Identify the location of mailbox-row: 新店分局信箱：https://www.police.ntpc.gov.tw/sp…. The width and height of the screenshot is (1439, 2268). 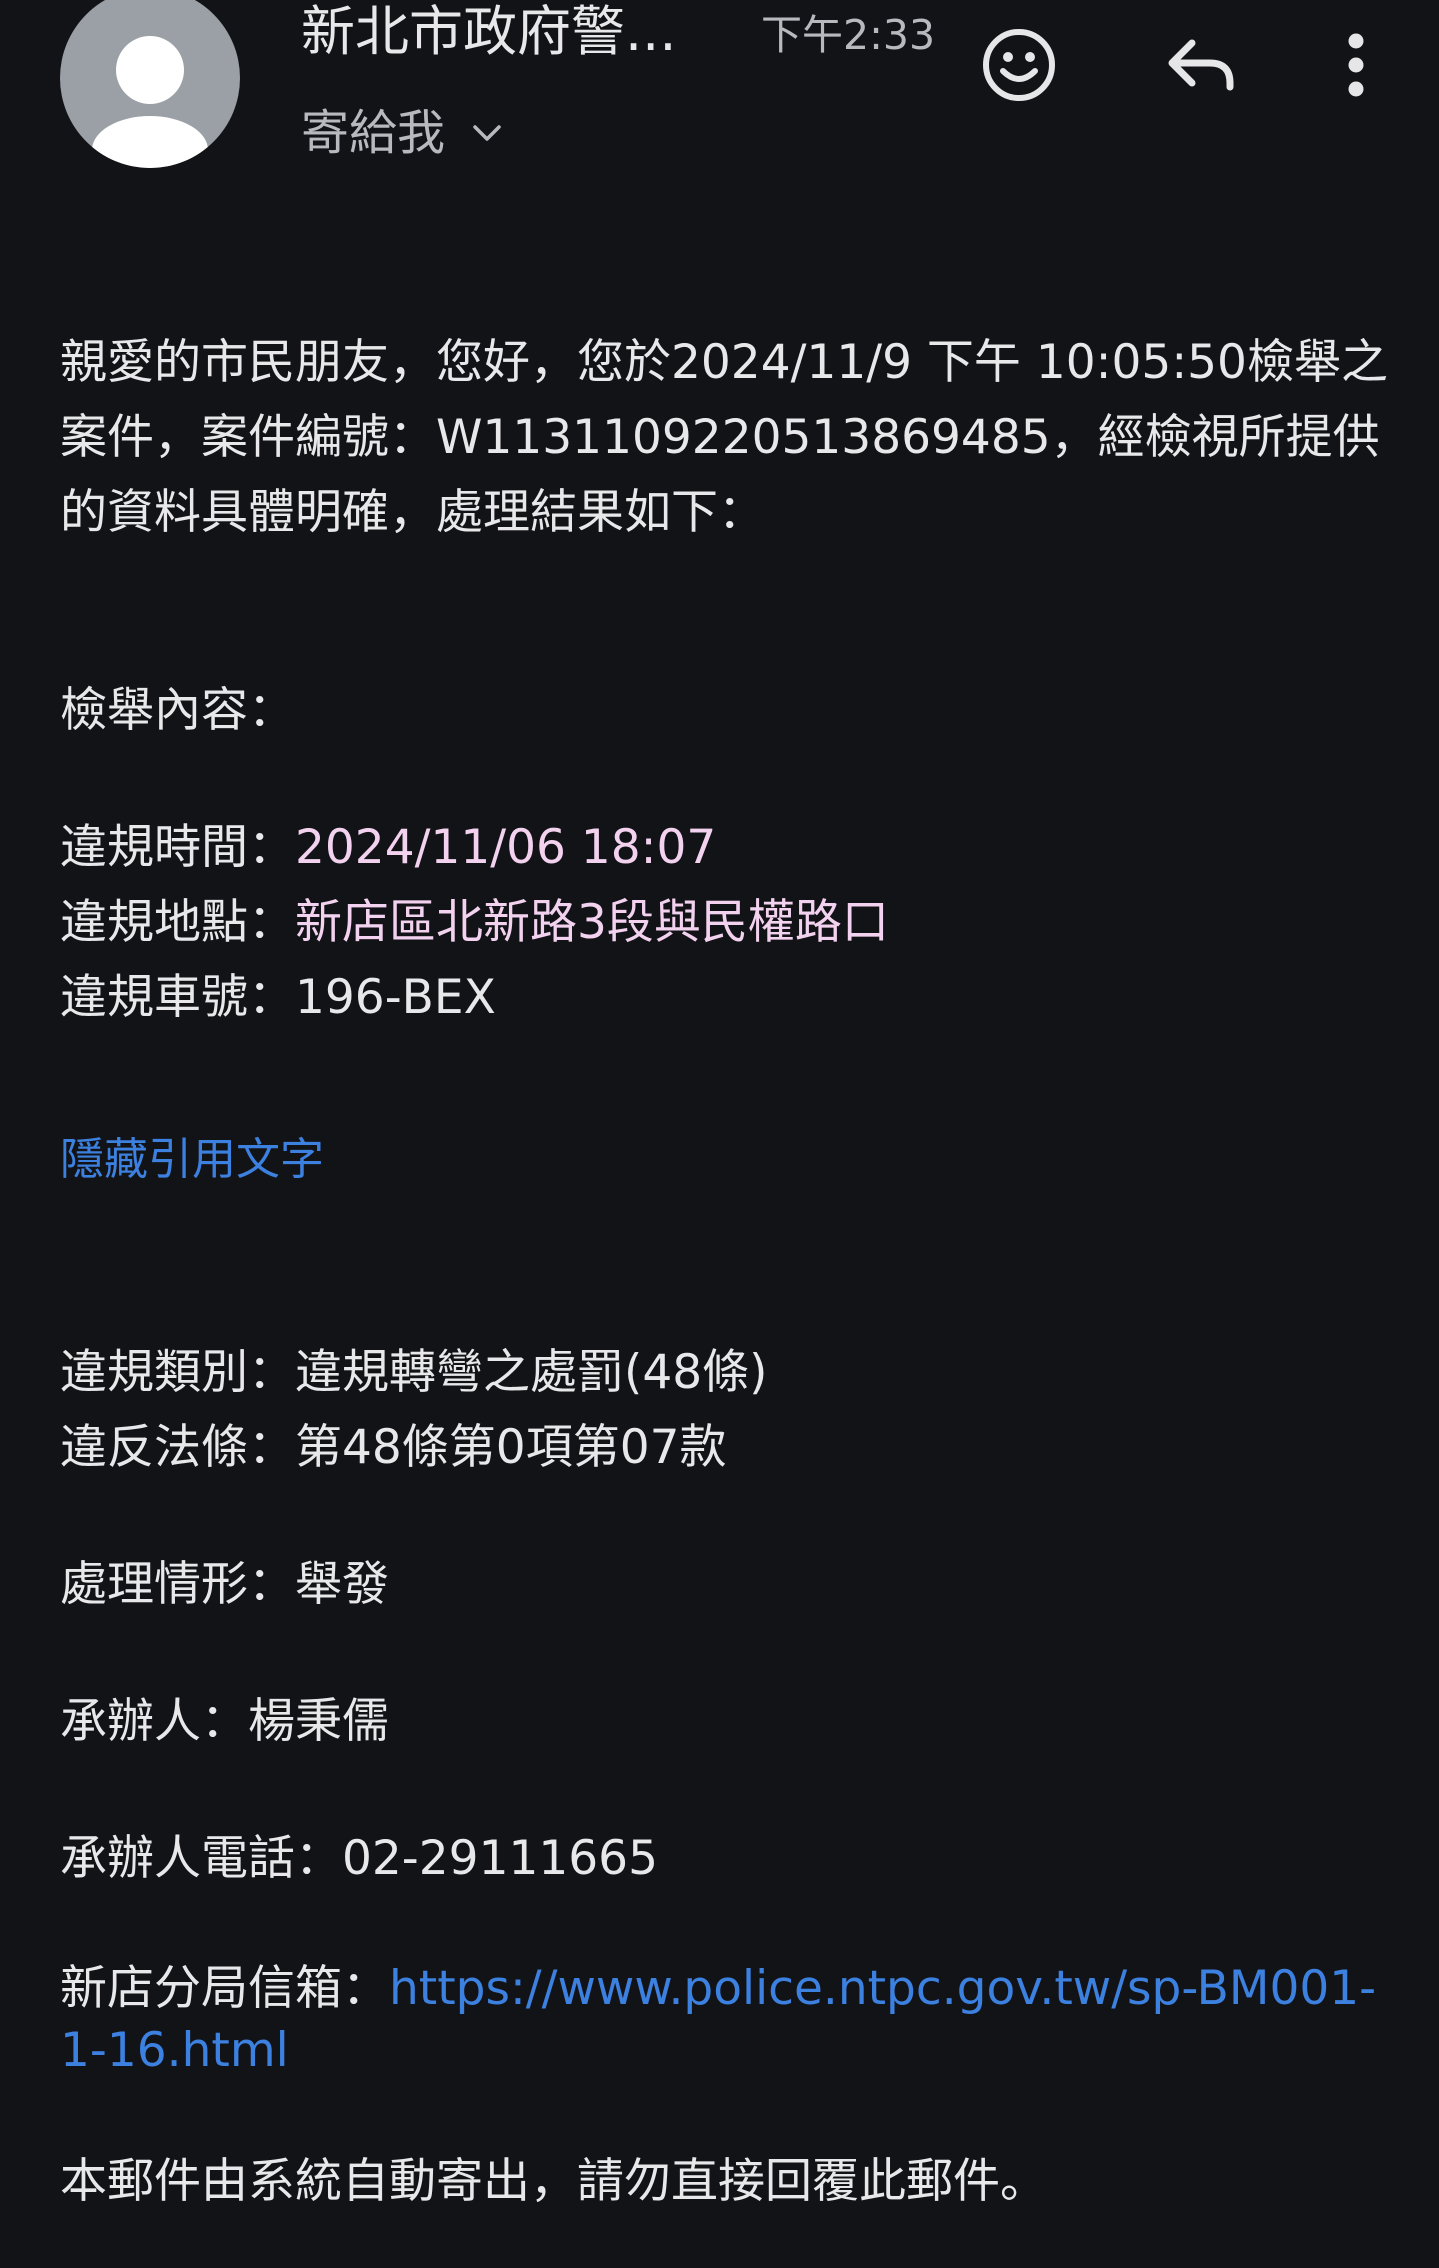
(725, 2020).